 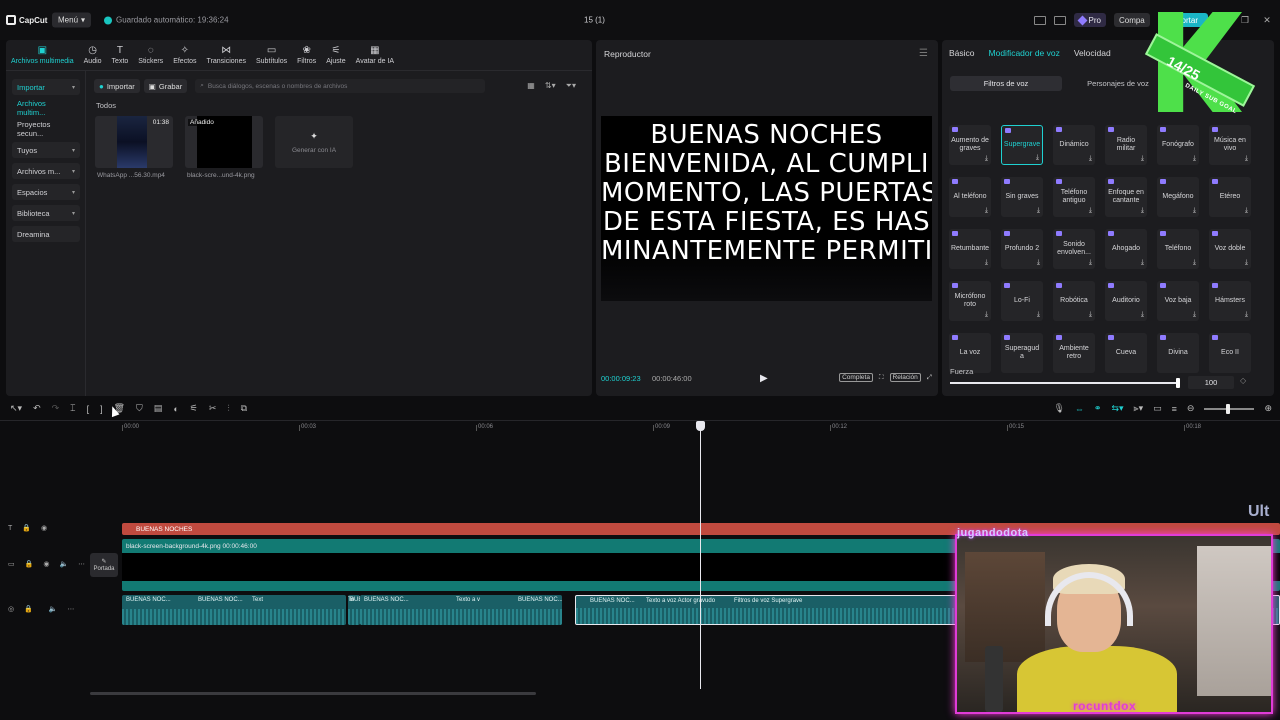 What do you see at coordinates (1178, 301) in the screenshot?
I see `voice-effect-card: Voz baja ⤓` at bounding box center [1178, 301].